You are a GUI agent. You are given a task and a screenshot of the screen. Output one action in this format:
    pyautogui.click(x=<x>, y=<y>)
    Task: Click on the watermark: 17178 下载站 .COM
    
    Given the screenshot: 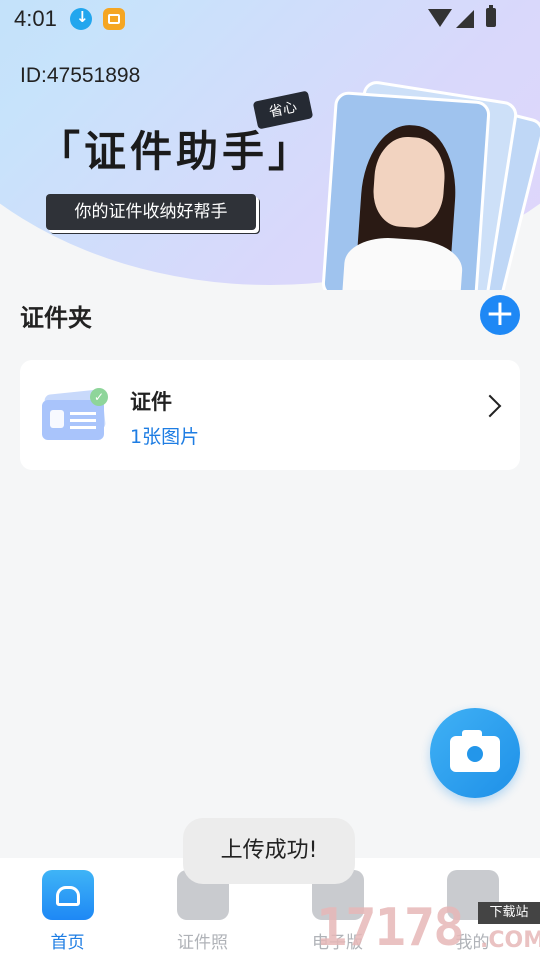 What is the action you would take?
    pyautogui.click(x=428, y=928)
    